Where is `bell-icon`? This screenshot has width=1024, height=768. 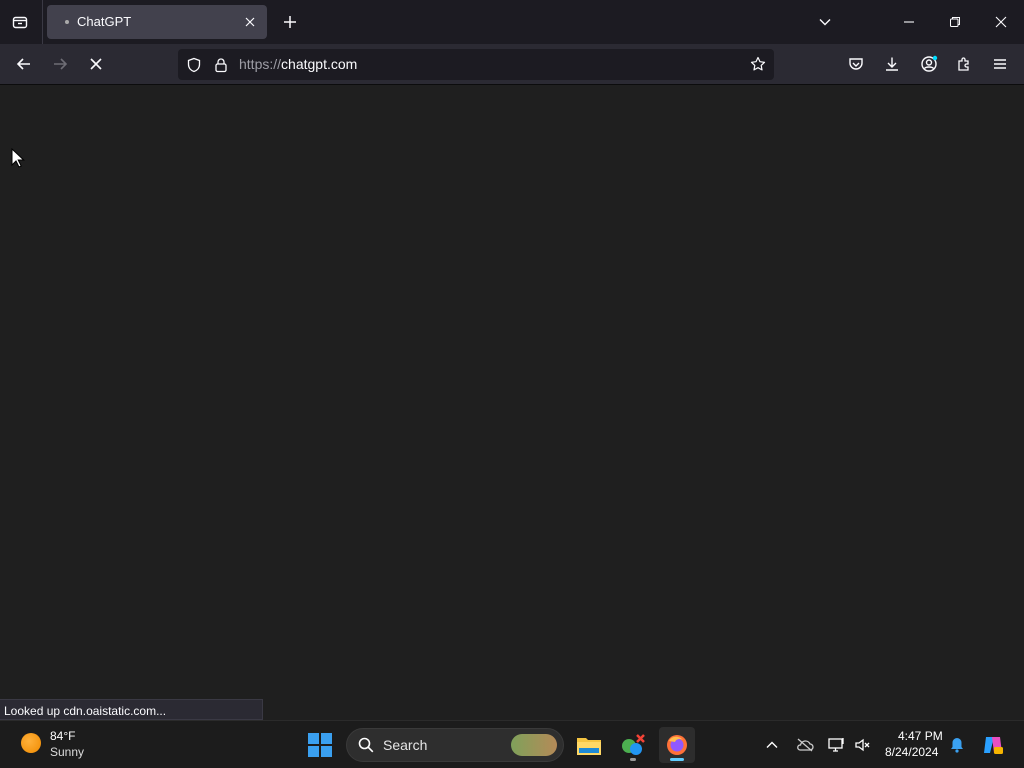 bell-icon is located at coordinates (957, 745).